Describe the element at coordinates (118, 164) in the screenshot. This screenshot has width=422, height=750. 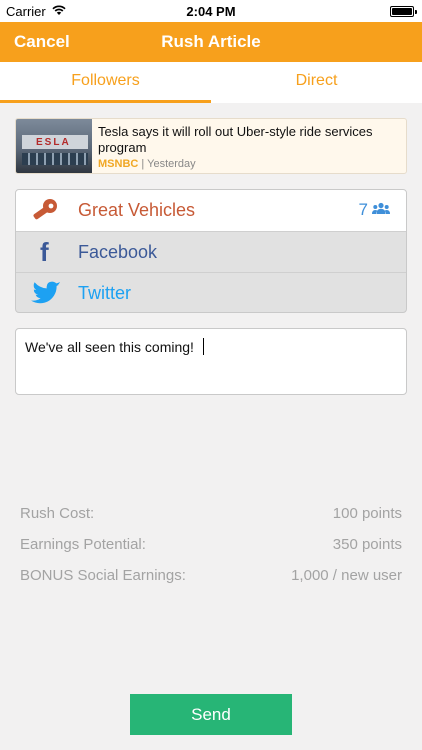
I see `article-source: MSNBC` at that location.